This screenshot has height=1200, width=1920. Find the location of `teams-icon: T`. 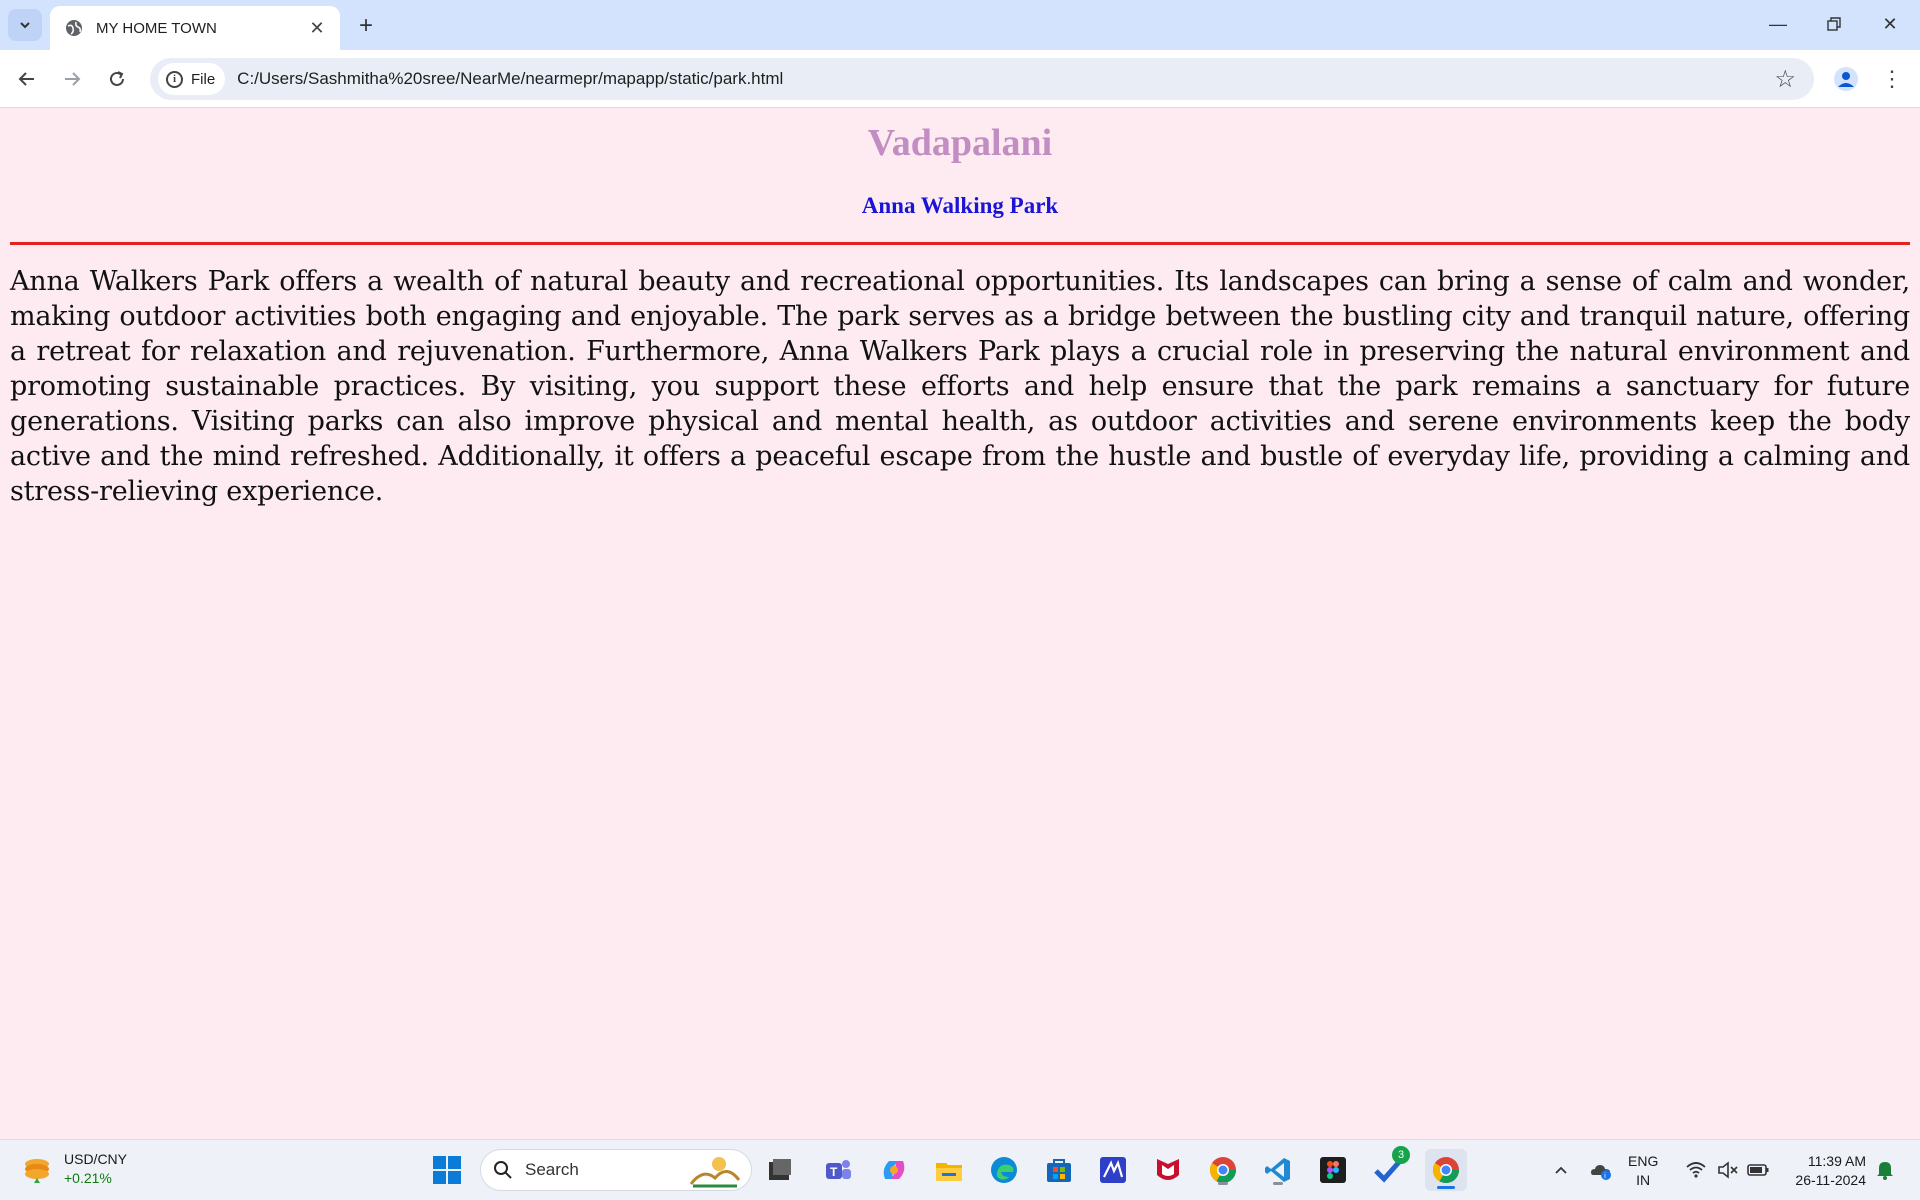

teams-icon: T is located at coordinates (838, 1170).